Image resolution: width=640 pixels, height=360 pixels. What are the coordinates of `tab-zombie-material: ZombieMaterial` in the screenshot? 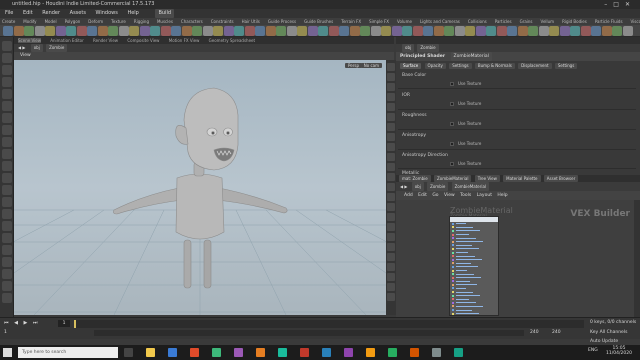 It's located at (453, 178).